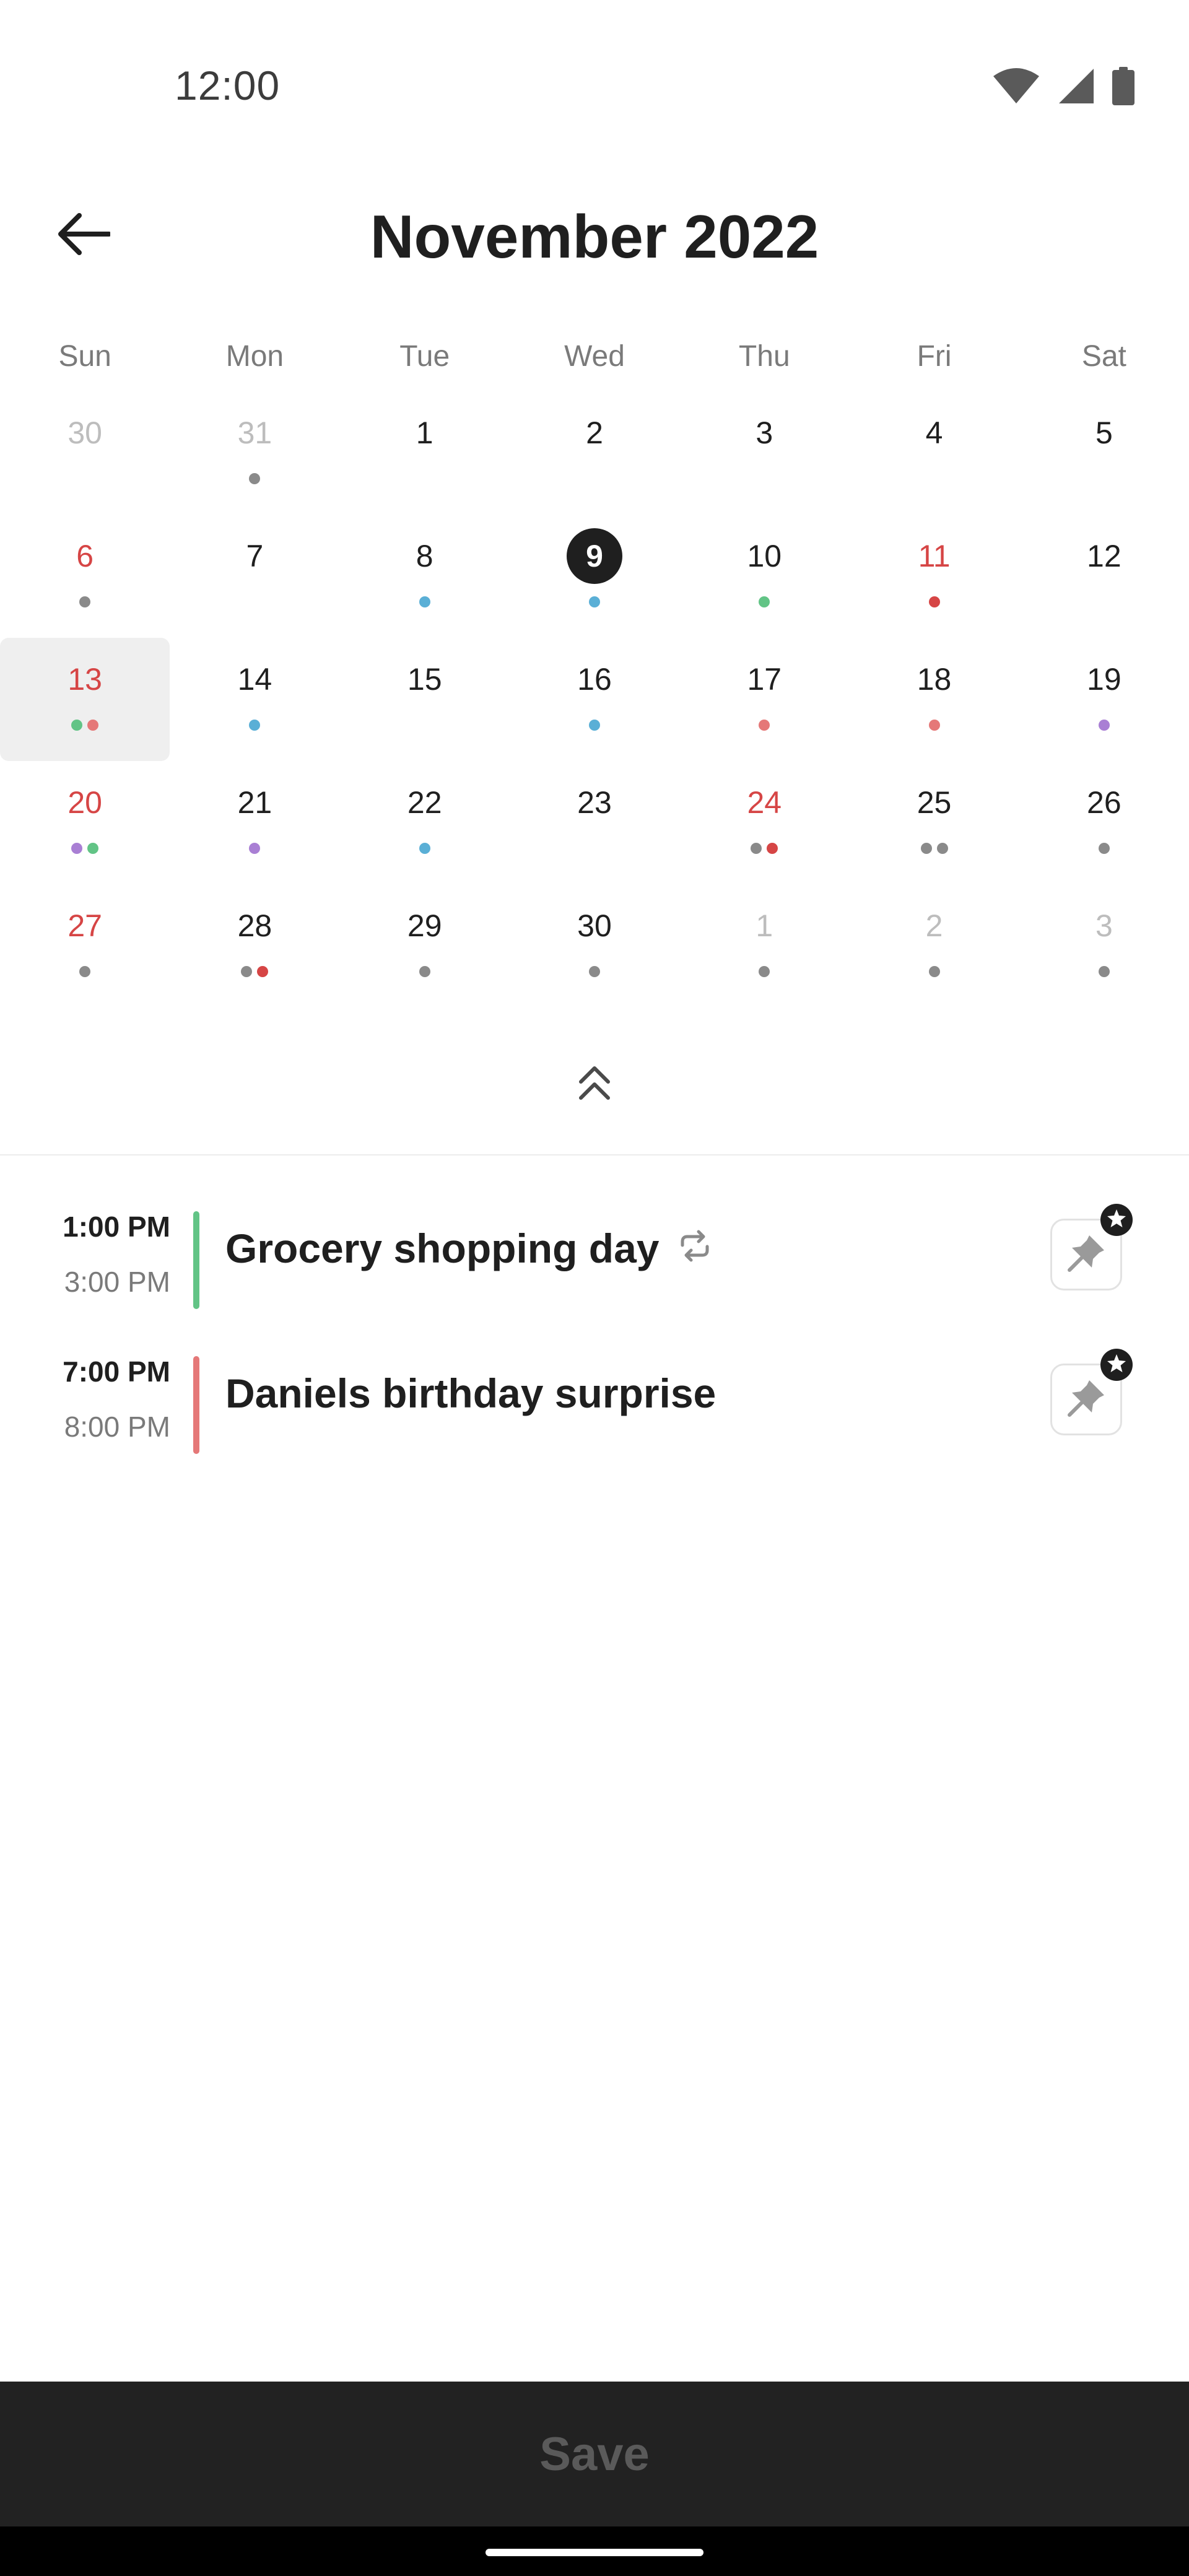 This screenshot has width=1189, height=2576. Describe the element at coordinates (424, 433) in the screenshot. I see `calendar-day-label: 1` at that location.